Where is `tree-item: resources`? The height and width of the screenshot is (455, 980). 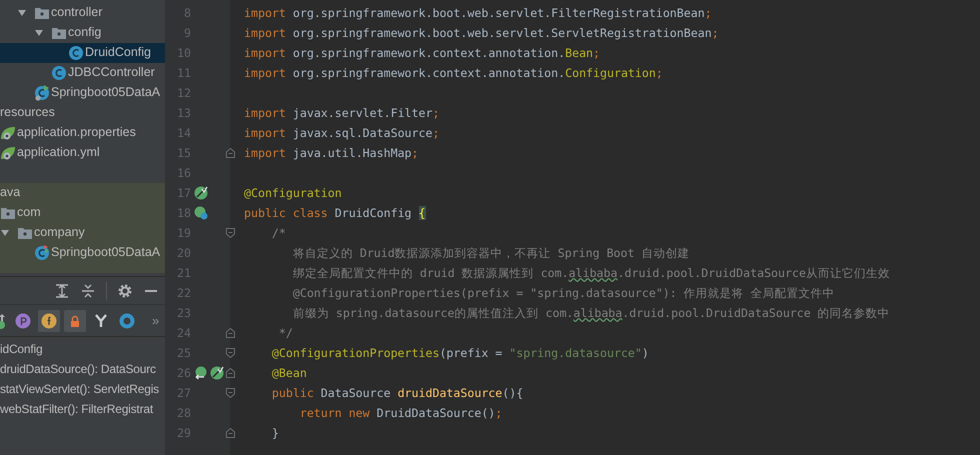 tree-item: resources is located at coordinates (27, 112).